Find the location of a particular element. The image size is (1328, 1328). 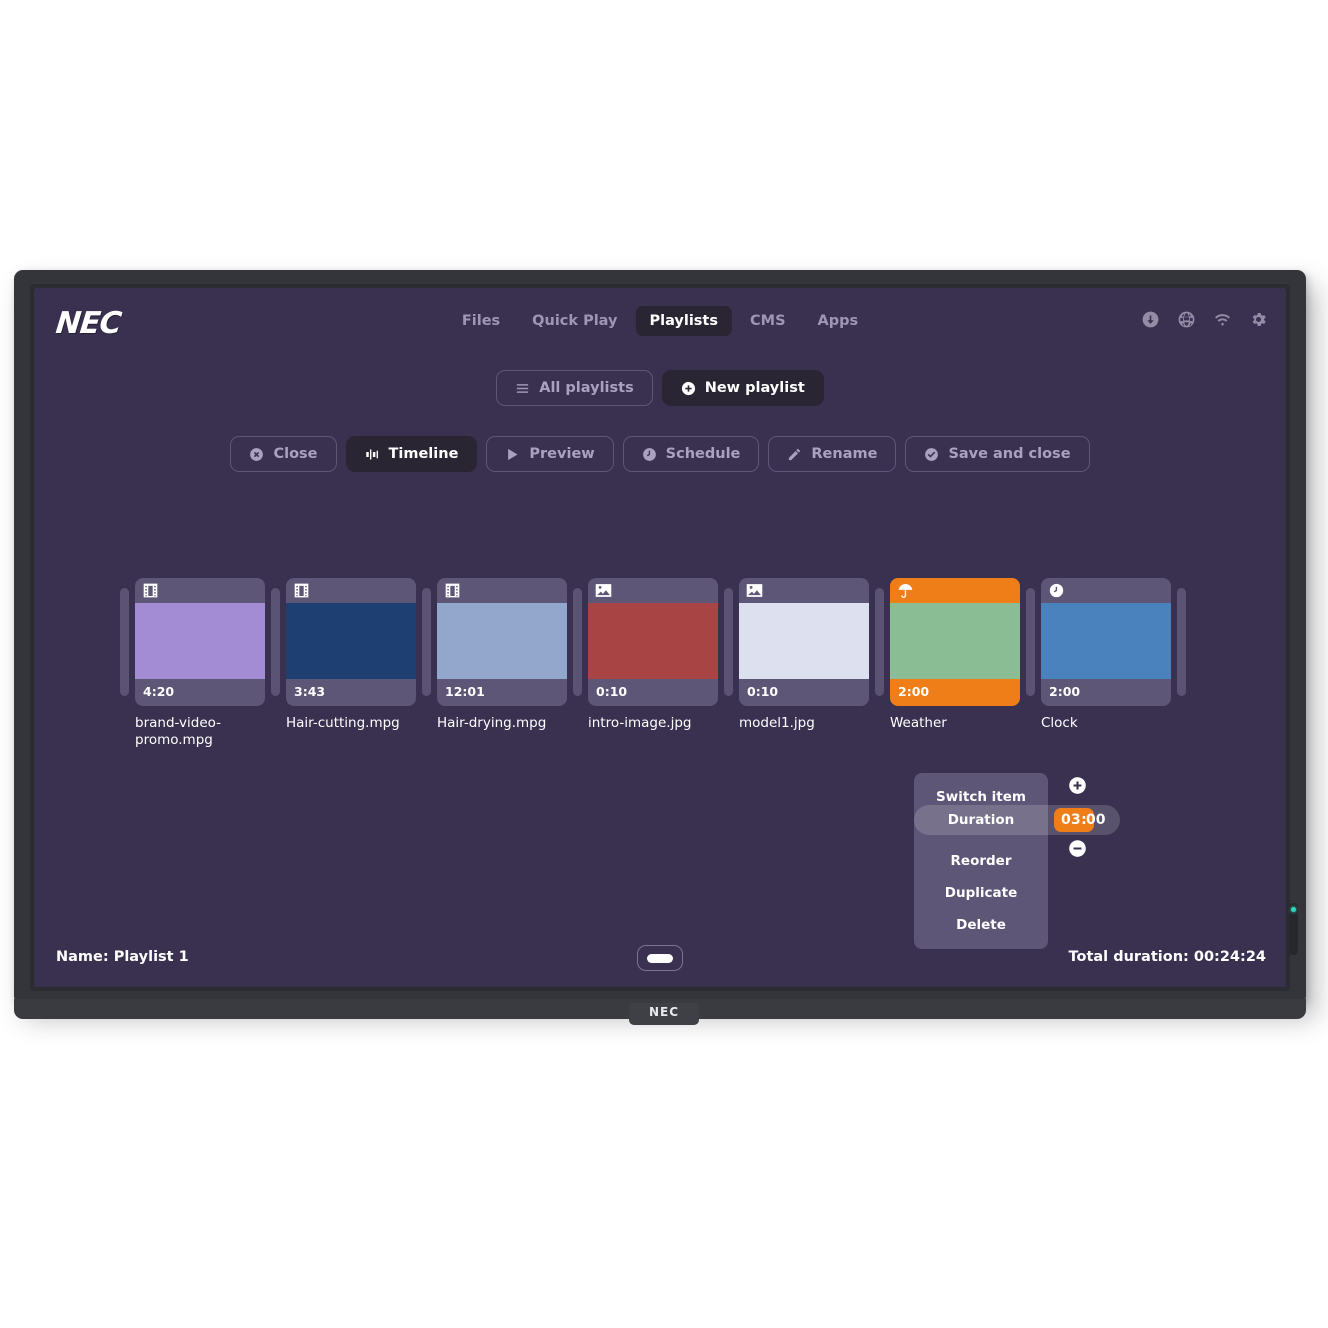

nav-item-files: Files is located at coordinates (481, 321).